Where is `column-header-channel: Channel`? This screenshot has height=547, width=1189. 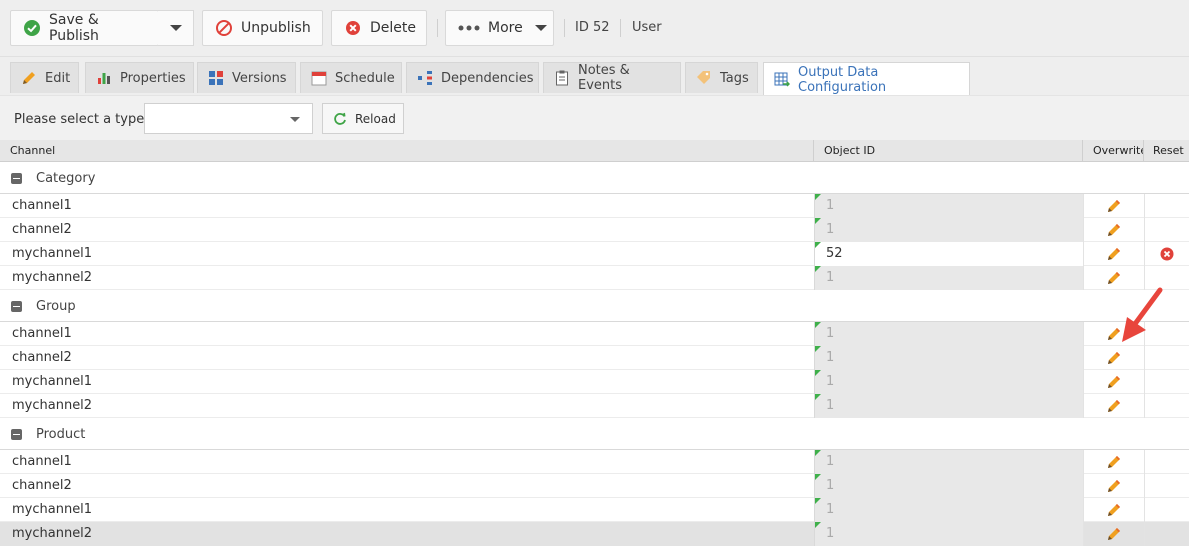
column-header-channel: Channel is located at coordinates (407, 151).